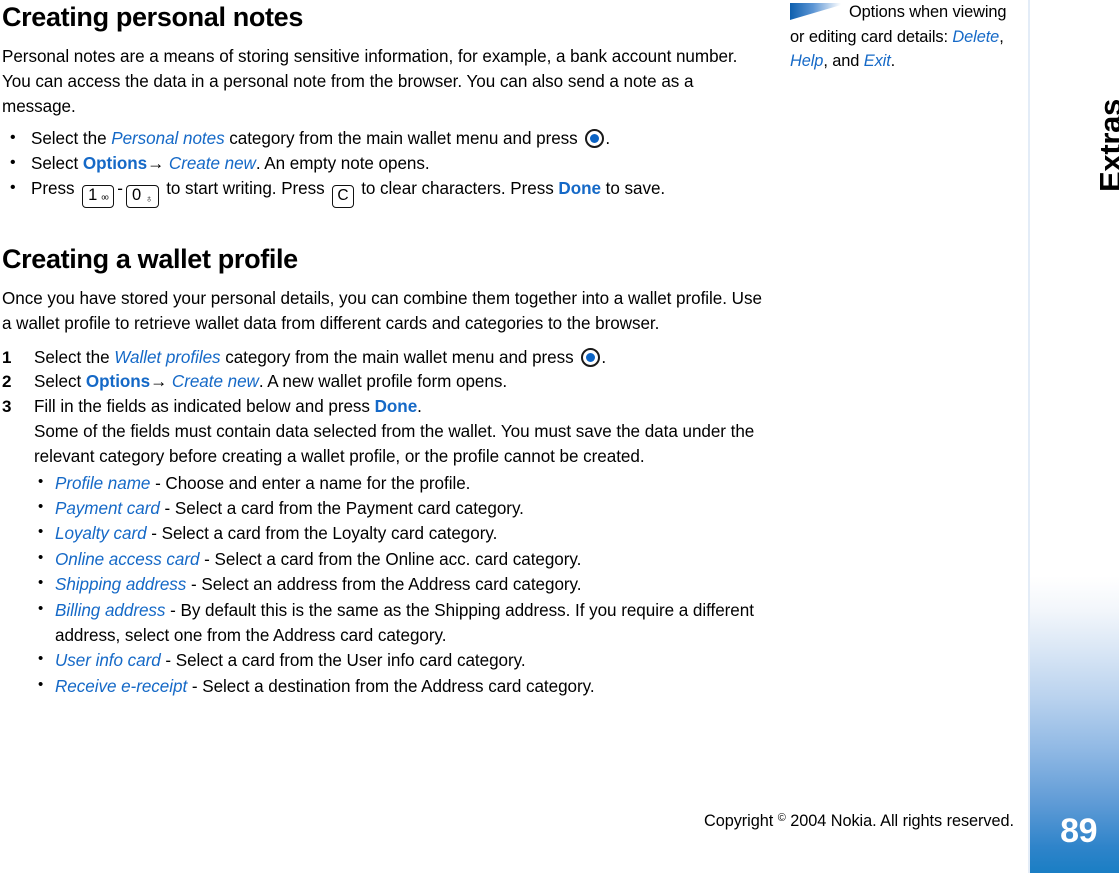 The image size is (1119, 873). What do you see at coordinates (1106, 145) in the screenshot?
I see `chapter-tab-label: Extras` at bounding box center [1106, 145].